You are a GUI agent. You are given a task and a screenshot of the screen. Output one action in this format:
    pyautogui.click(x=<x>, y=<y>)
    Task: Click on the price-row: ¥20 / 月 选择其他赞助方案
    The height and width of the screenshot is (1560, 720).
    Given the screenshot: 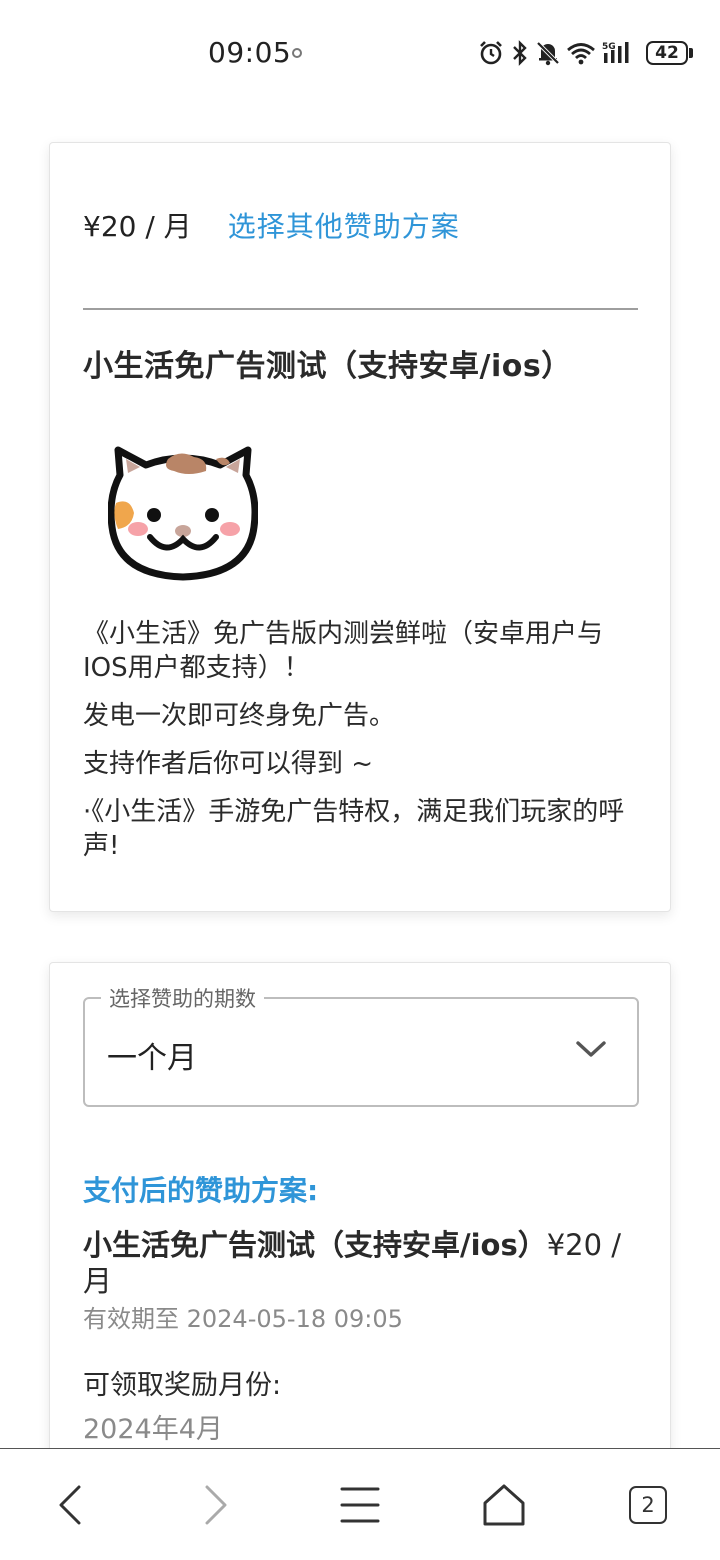 What is the action you would take?
    pyautogui.click(x=271, y=225)
    